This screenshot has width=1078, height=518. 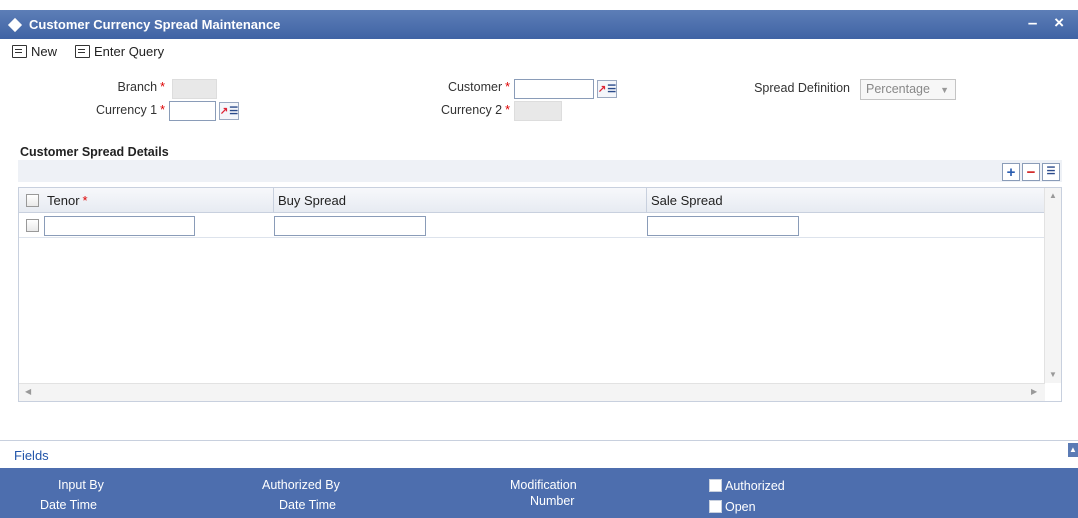 What do you see at coordinates (532, 226) in the screenshot?
I see `table-row` at bounding box center [532, 226].